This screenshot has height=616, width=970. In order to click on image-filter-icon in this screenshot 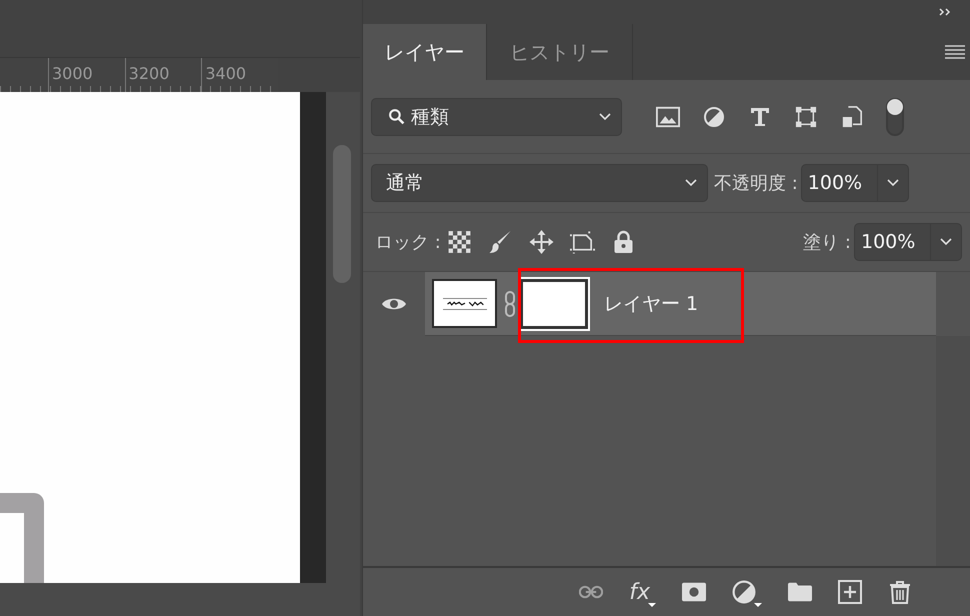, I will do `click(668, 117)`.